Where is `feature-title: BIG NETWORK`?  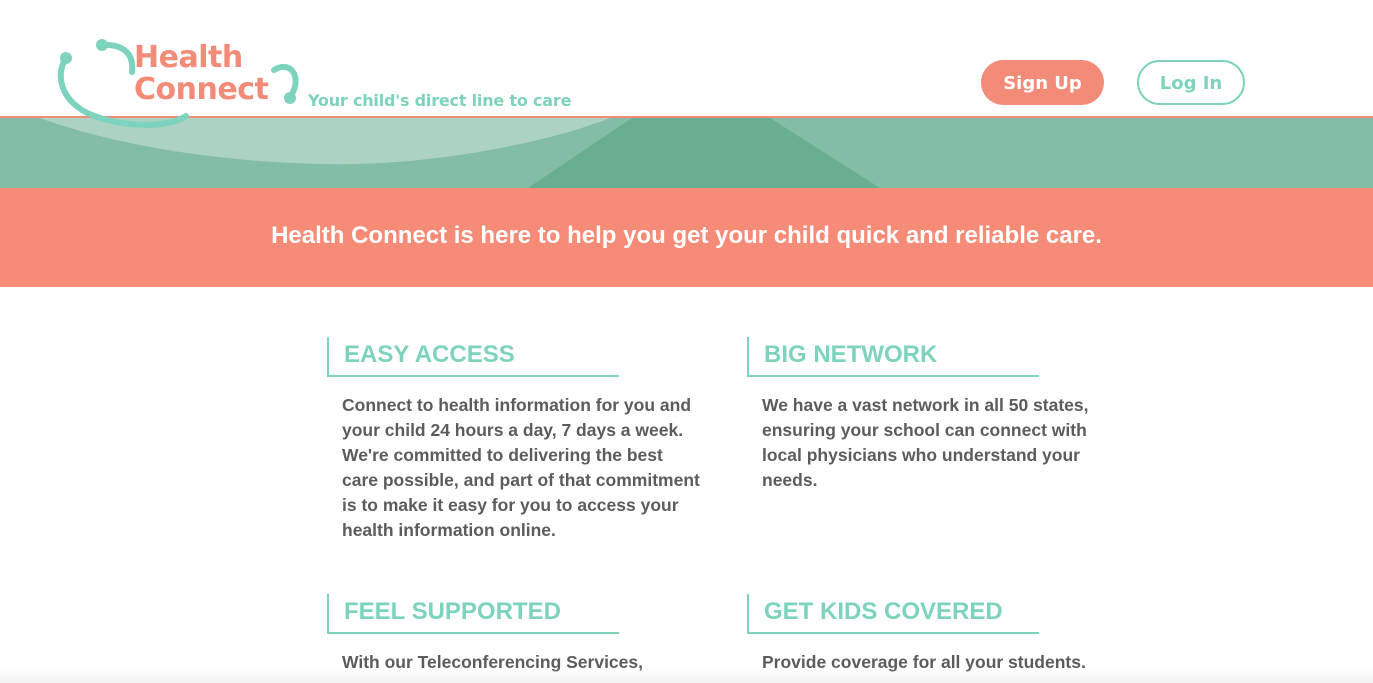 feature-title: BIG NETWORK is located at coordinates (893, 357).